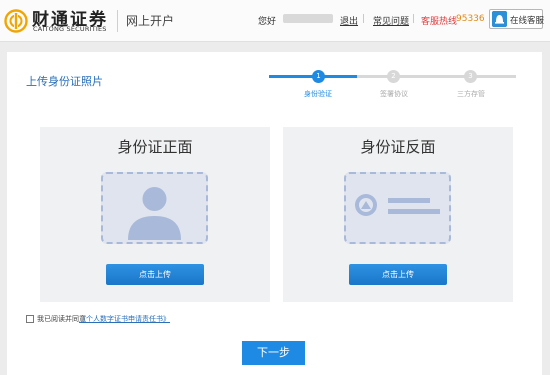 The height and width of the screenshot is (375, 550). Describe the element at coordinates (70, 29) in the screenshot. I see `logo-english-name: CAITONG SECURITIES` at that location.